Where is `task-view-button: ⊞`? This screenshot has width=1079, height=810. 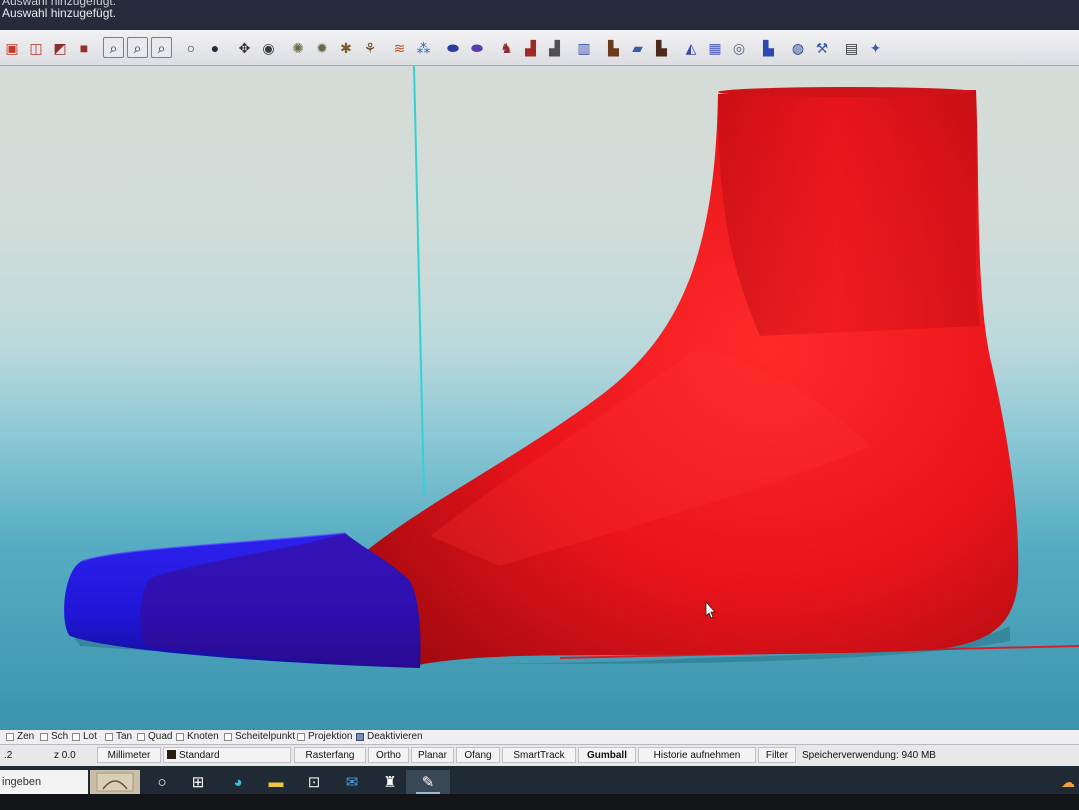 task-view-button: ⊞ is located at coordinates (198, 782).